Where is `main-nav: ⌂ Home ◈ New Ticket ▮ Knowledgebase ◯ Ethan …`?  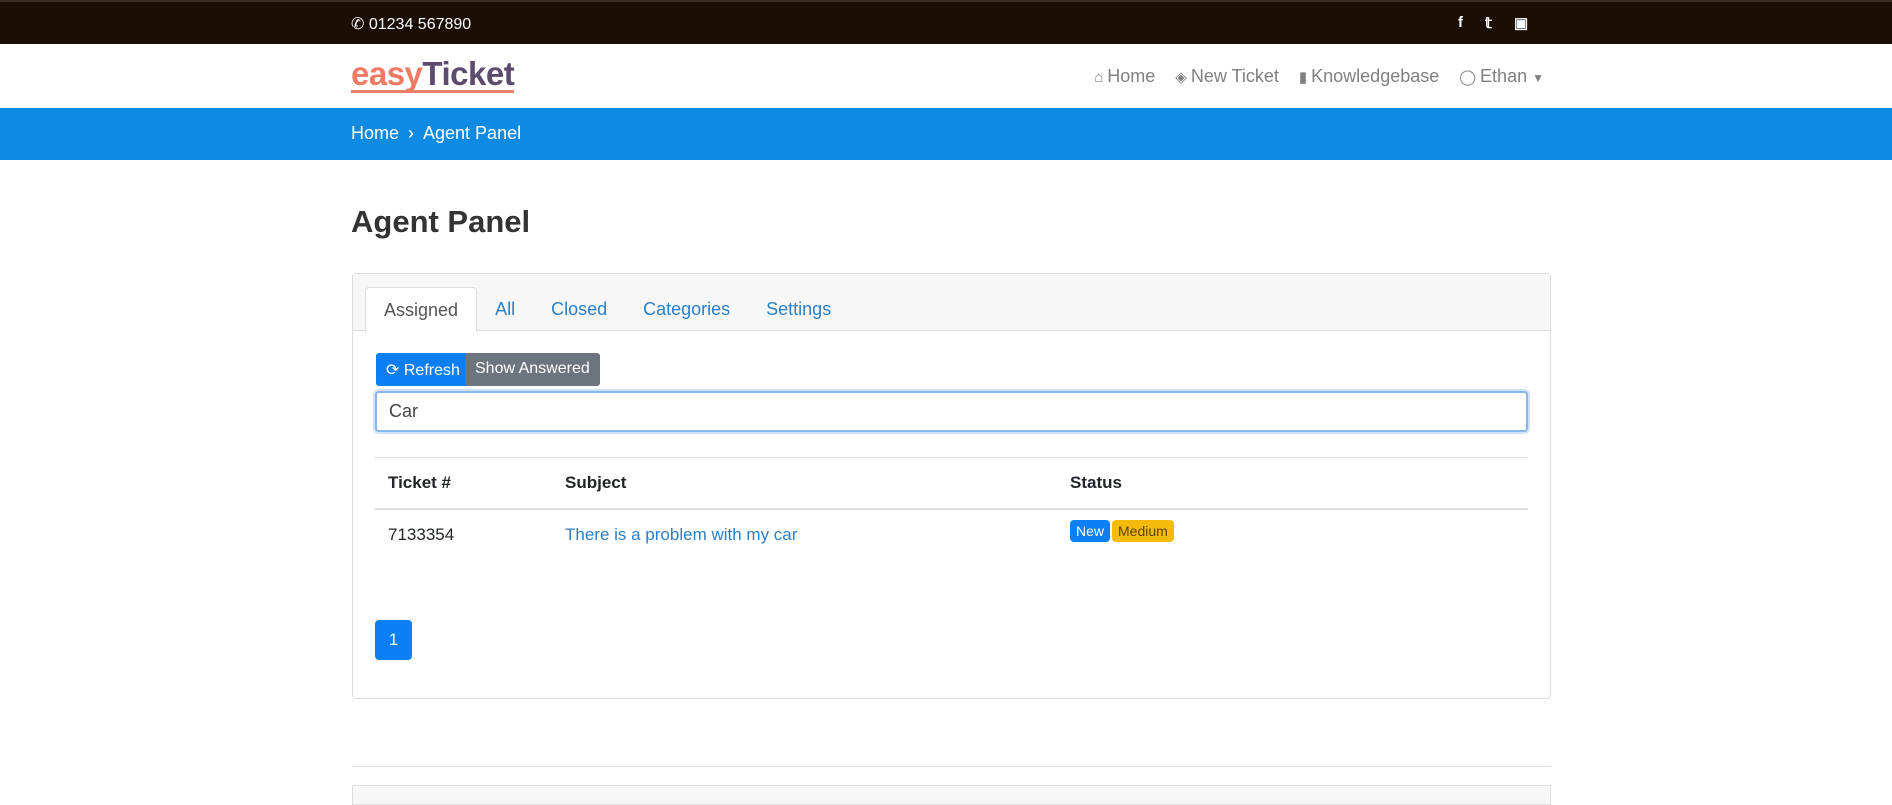 main-nav: ⌂ Home ◈ New Ticket ▮ Knowledgebase ◯ Ethan … is located at coordinates (1319, 76).